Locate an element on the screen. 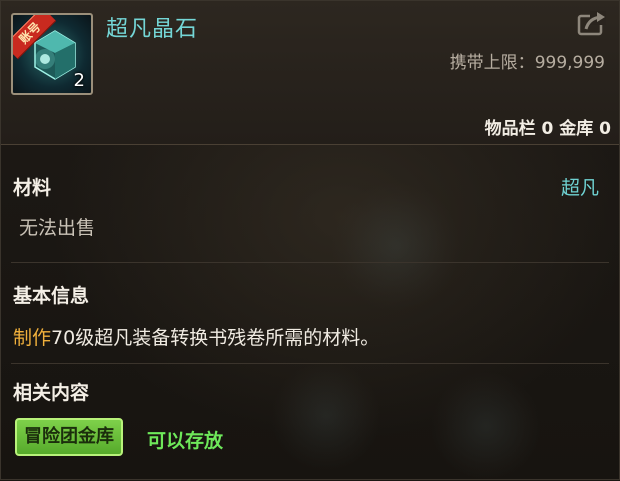 The image size is (620, 481). adventure-vault-tag: 冒险团金库 is located at coordinates (69, 437).